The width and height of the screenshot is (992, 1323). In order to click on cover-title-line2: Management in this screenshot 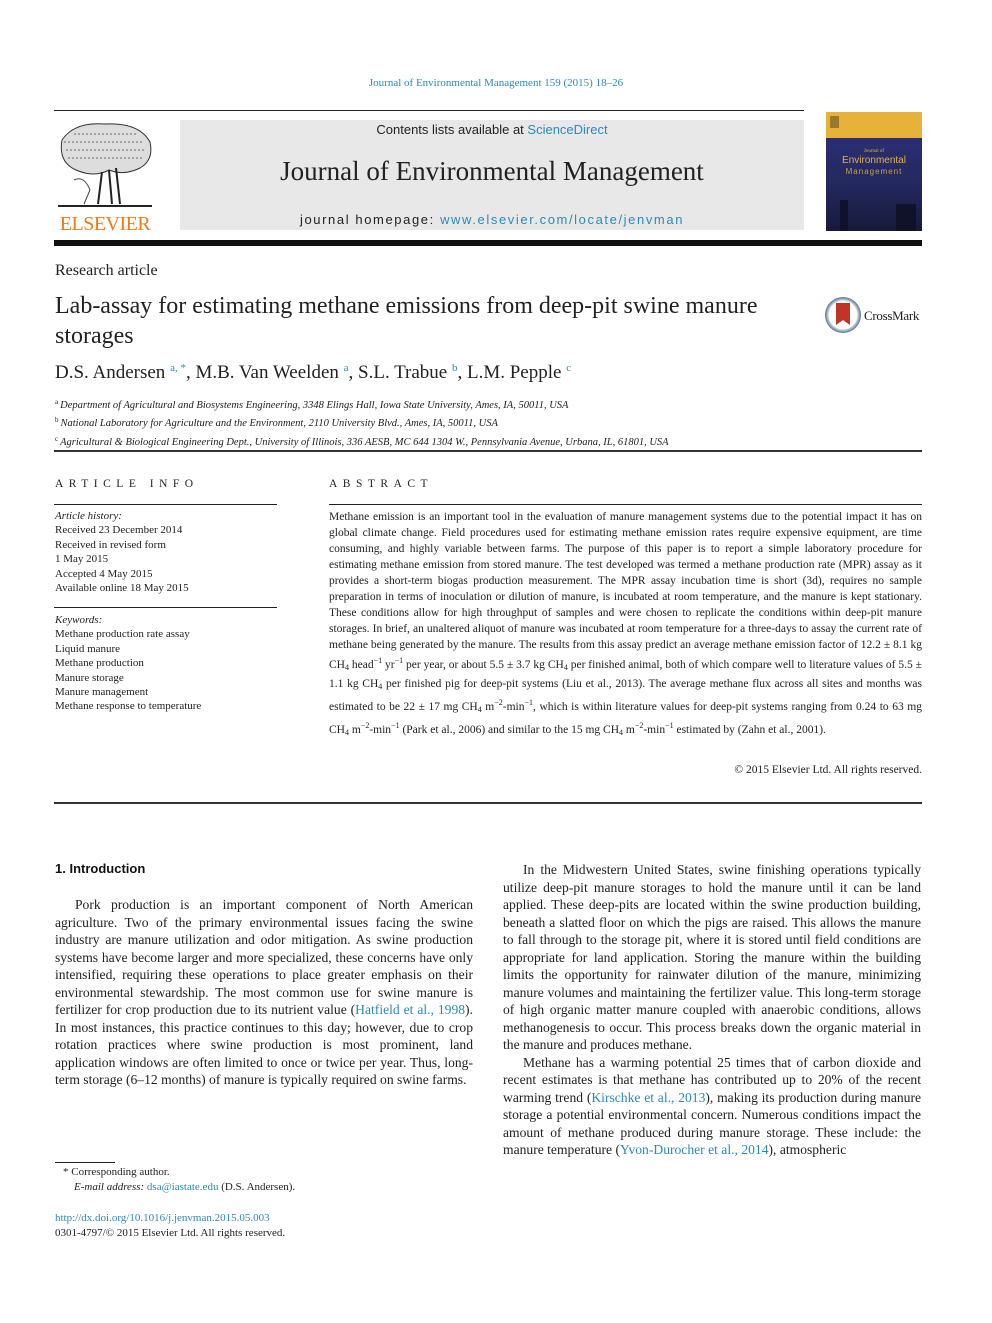, I will do `click(874, 171)`.